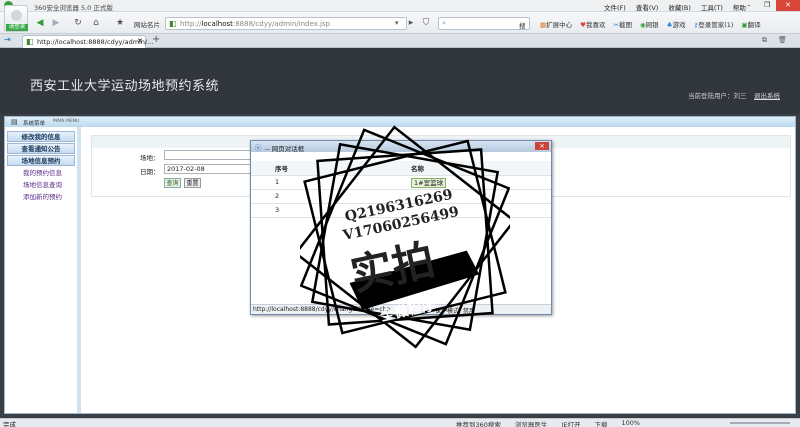 This screenshot has width=800, height=427. What do you see at coordinates (41, 148) in the screenshot?
I see `sidebar-item-notices: 查看通知公告` at bounding box center [41, 148].